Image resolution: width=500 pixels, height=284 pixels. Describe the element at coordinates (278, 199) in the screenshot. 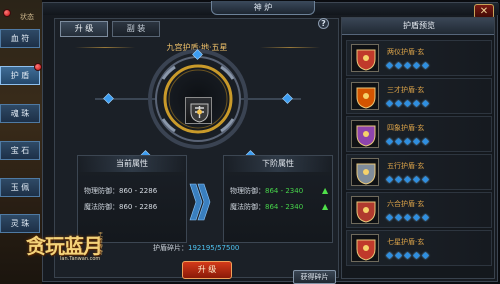

I see `next-attributes: 下阶属性 物理防御：864 - 2340 魔法防御：864 - 2340 ▲ ▲` at that location.